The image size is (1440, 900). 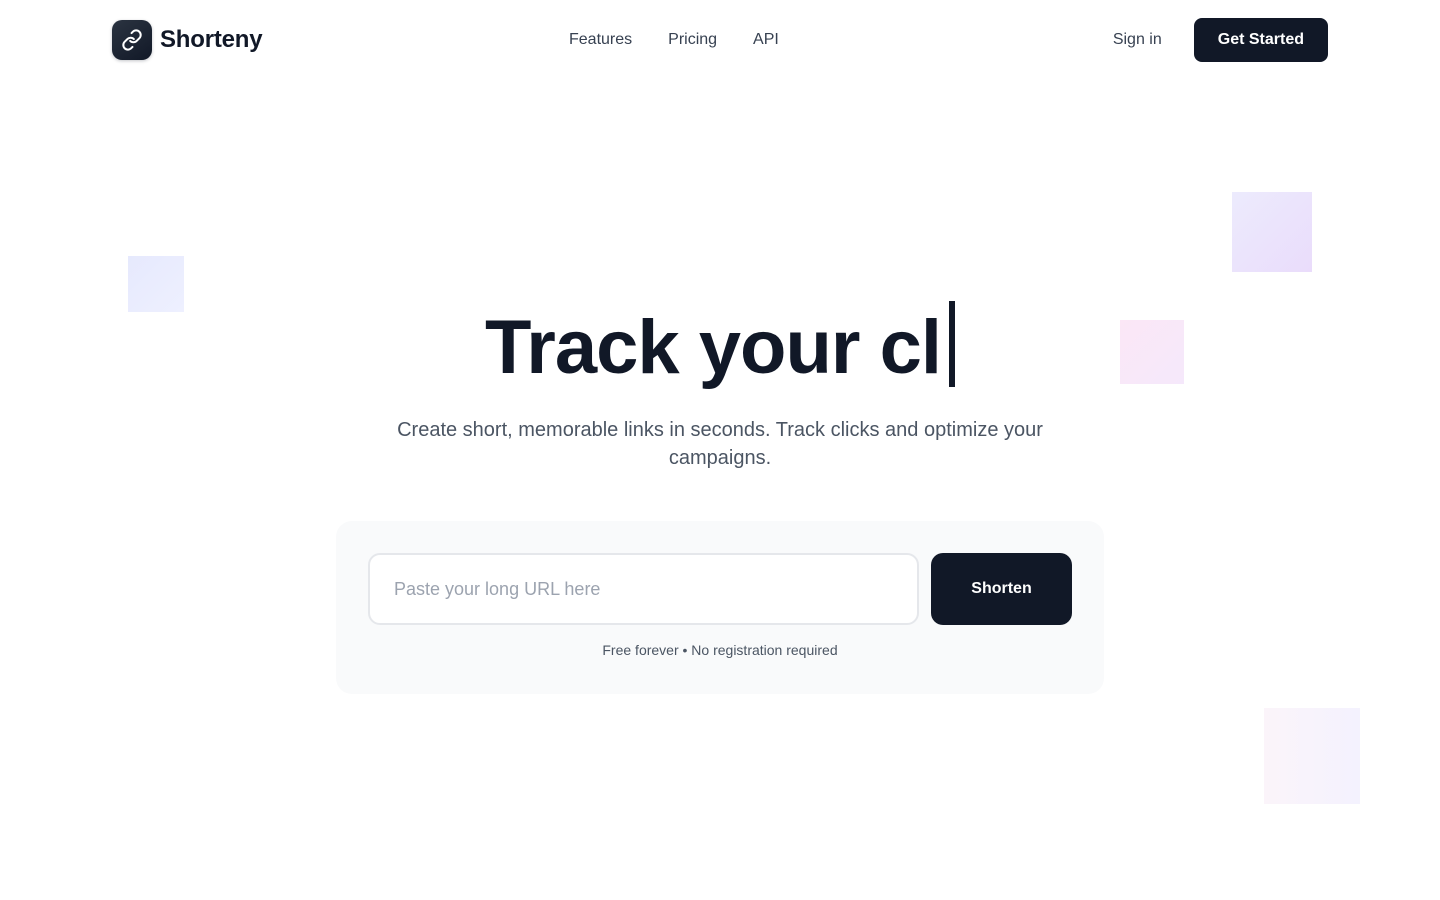 What do you see at coordinates (720, 650) in the screenshot?
I see `free-note: Free forever • No registration required` at bounding box center [720, 650].